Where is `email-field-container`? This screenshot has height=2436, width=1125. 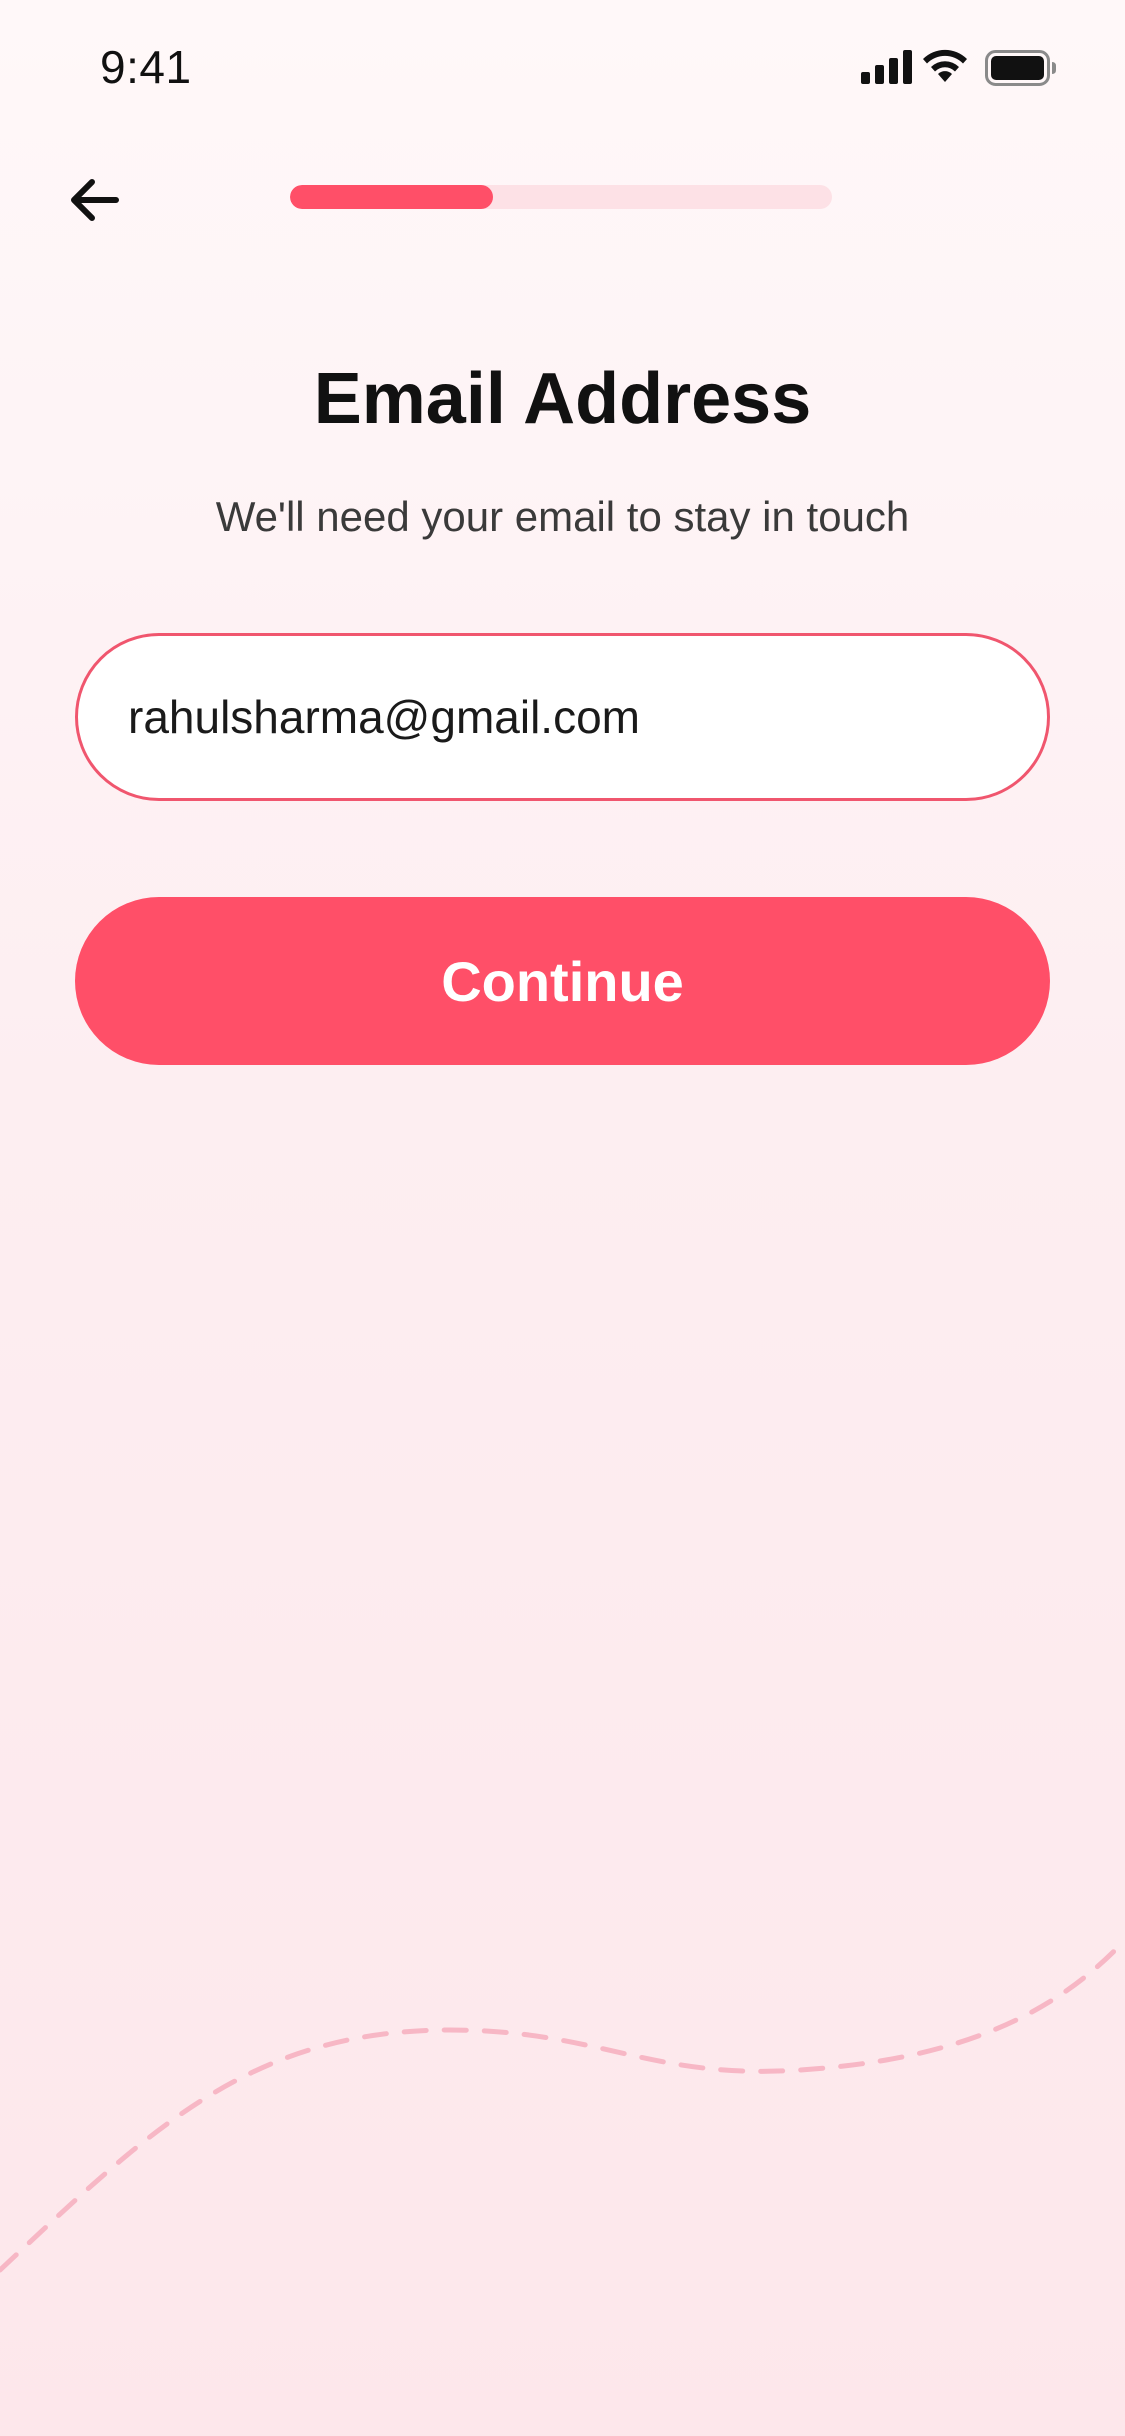 email-field-container is located at coordinates (562, 717).